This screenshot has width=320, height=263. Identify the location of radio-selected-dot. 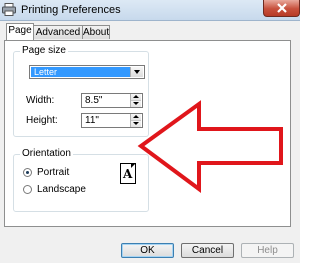
(27, 172).